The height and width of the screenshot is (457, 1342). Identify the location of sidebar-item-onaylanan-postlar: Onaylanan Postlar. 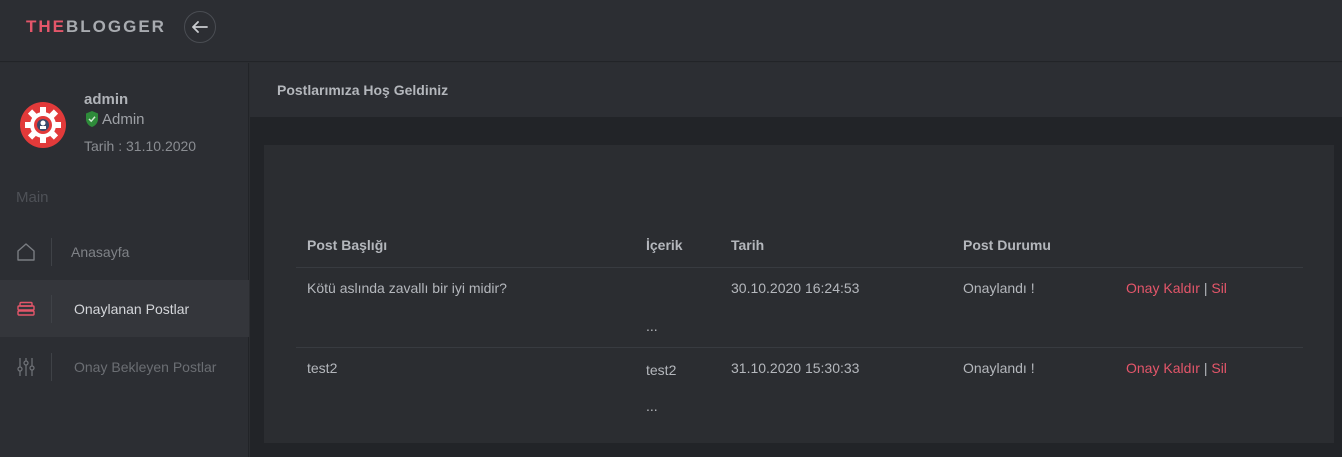
(124, 308).